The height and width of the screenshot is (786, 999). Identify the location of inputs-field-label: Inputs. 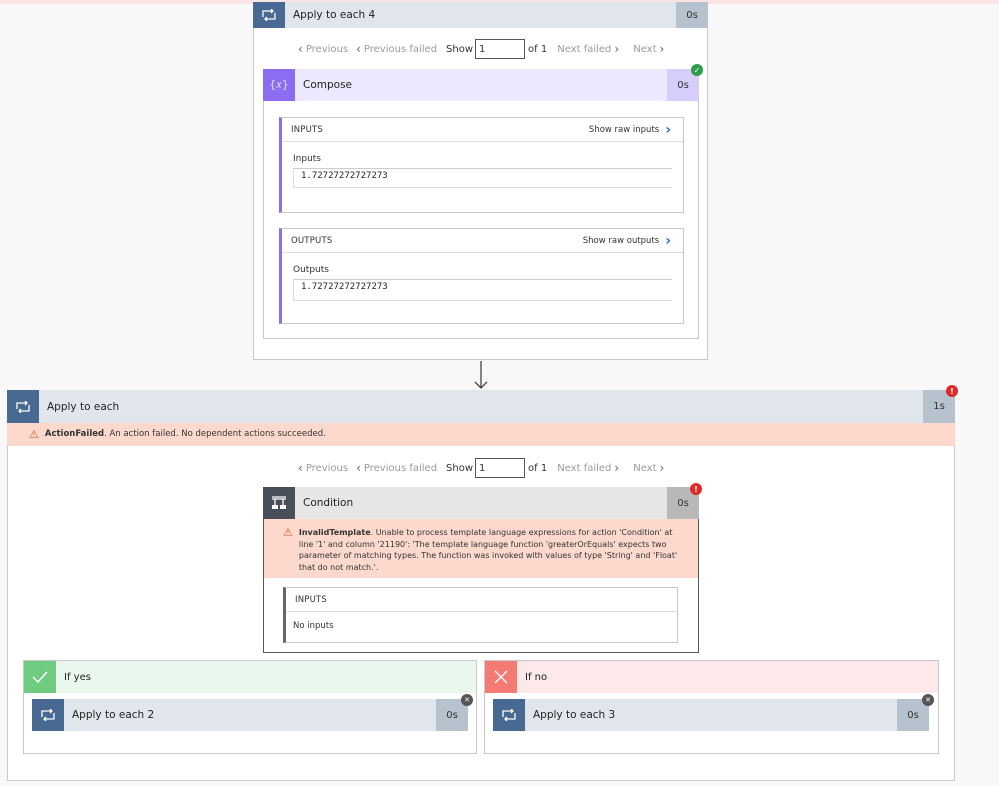
(307, 159).